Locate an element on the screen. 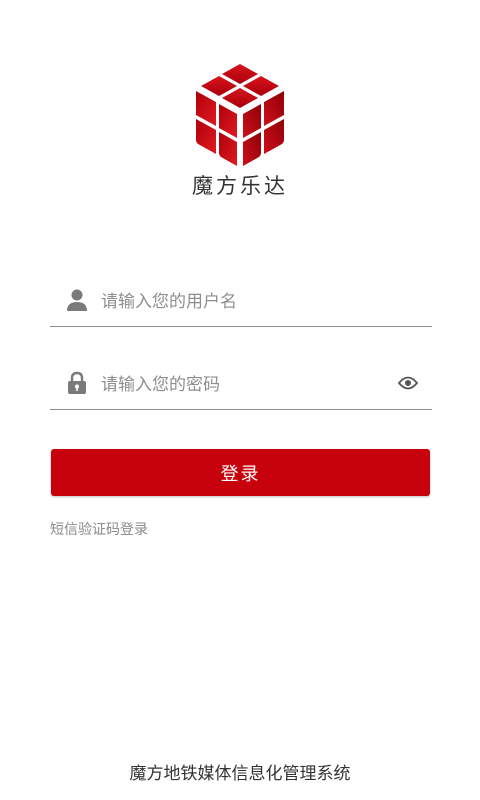  username-field is located at coordinates (241, 304).